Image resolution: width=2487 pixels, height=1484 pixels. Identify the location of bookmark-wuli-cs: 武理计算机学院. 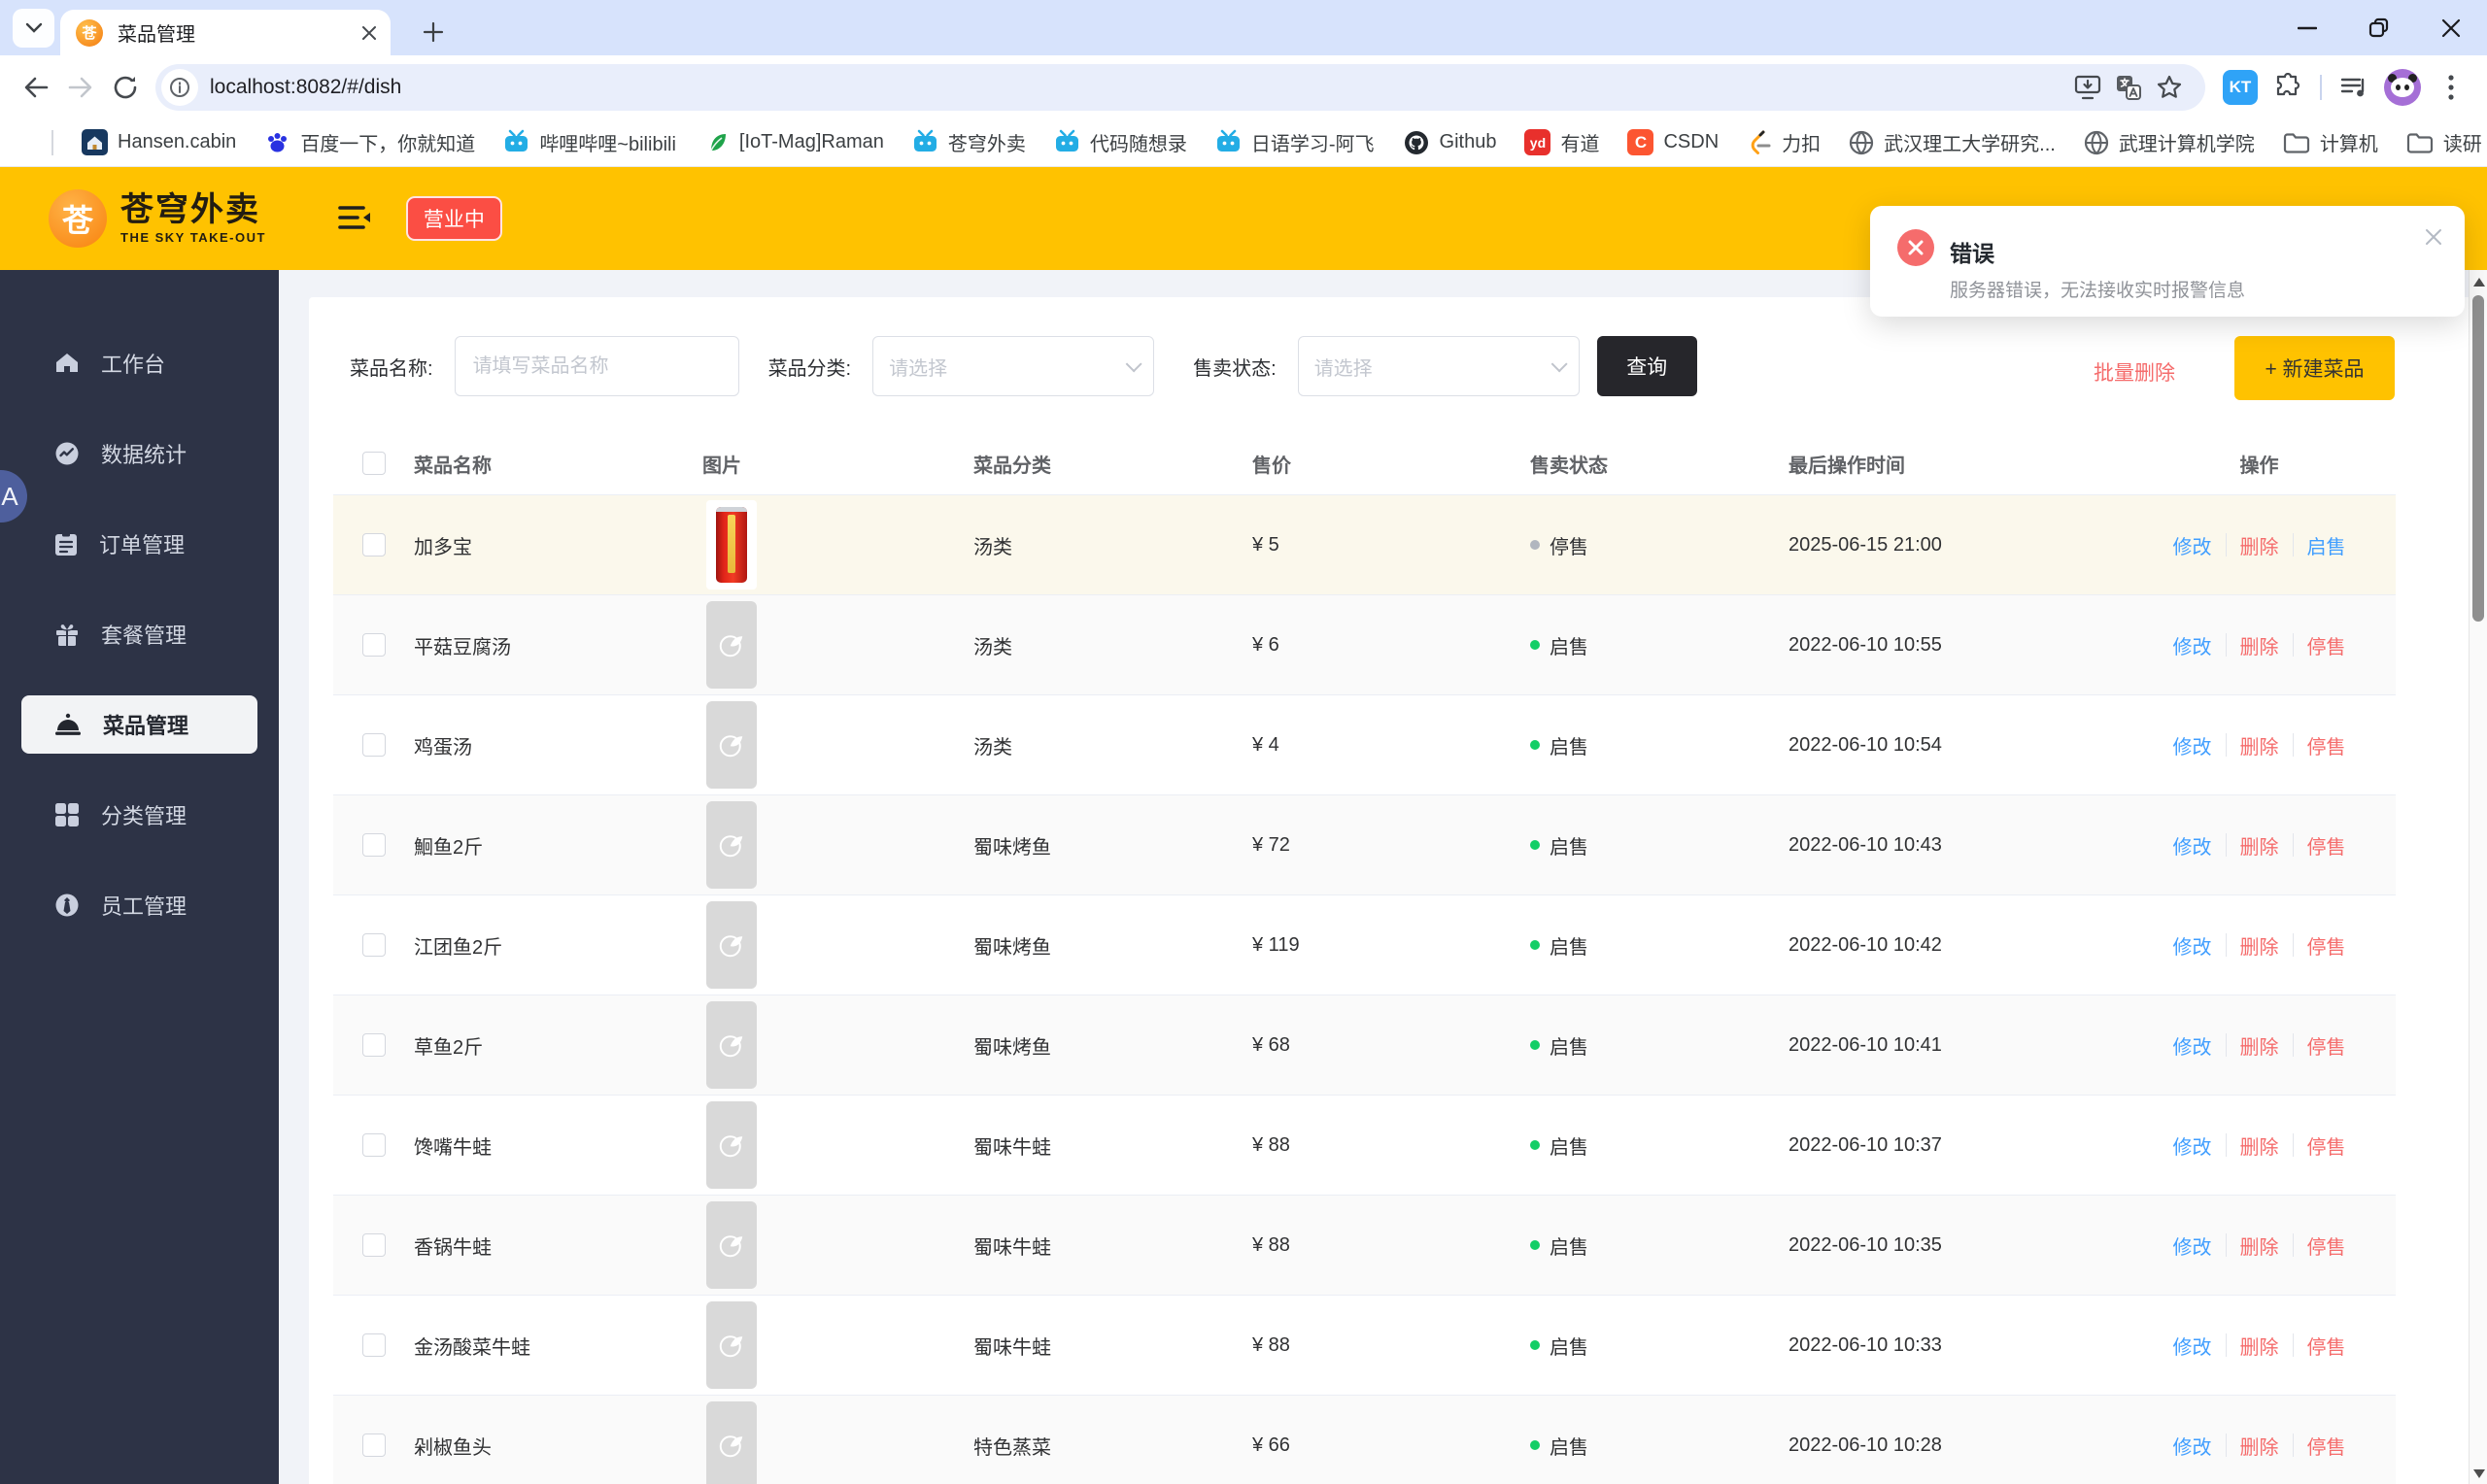
(2169, 142).